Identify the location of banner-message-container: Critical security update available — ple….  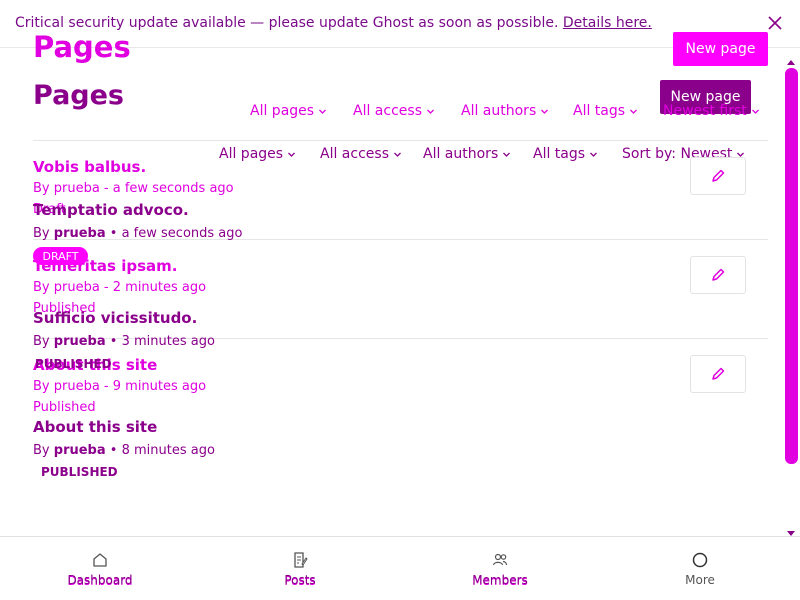
(333, 23).